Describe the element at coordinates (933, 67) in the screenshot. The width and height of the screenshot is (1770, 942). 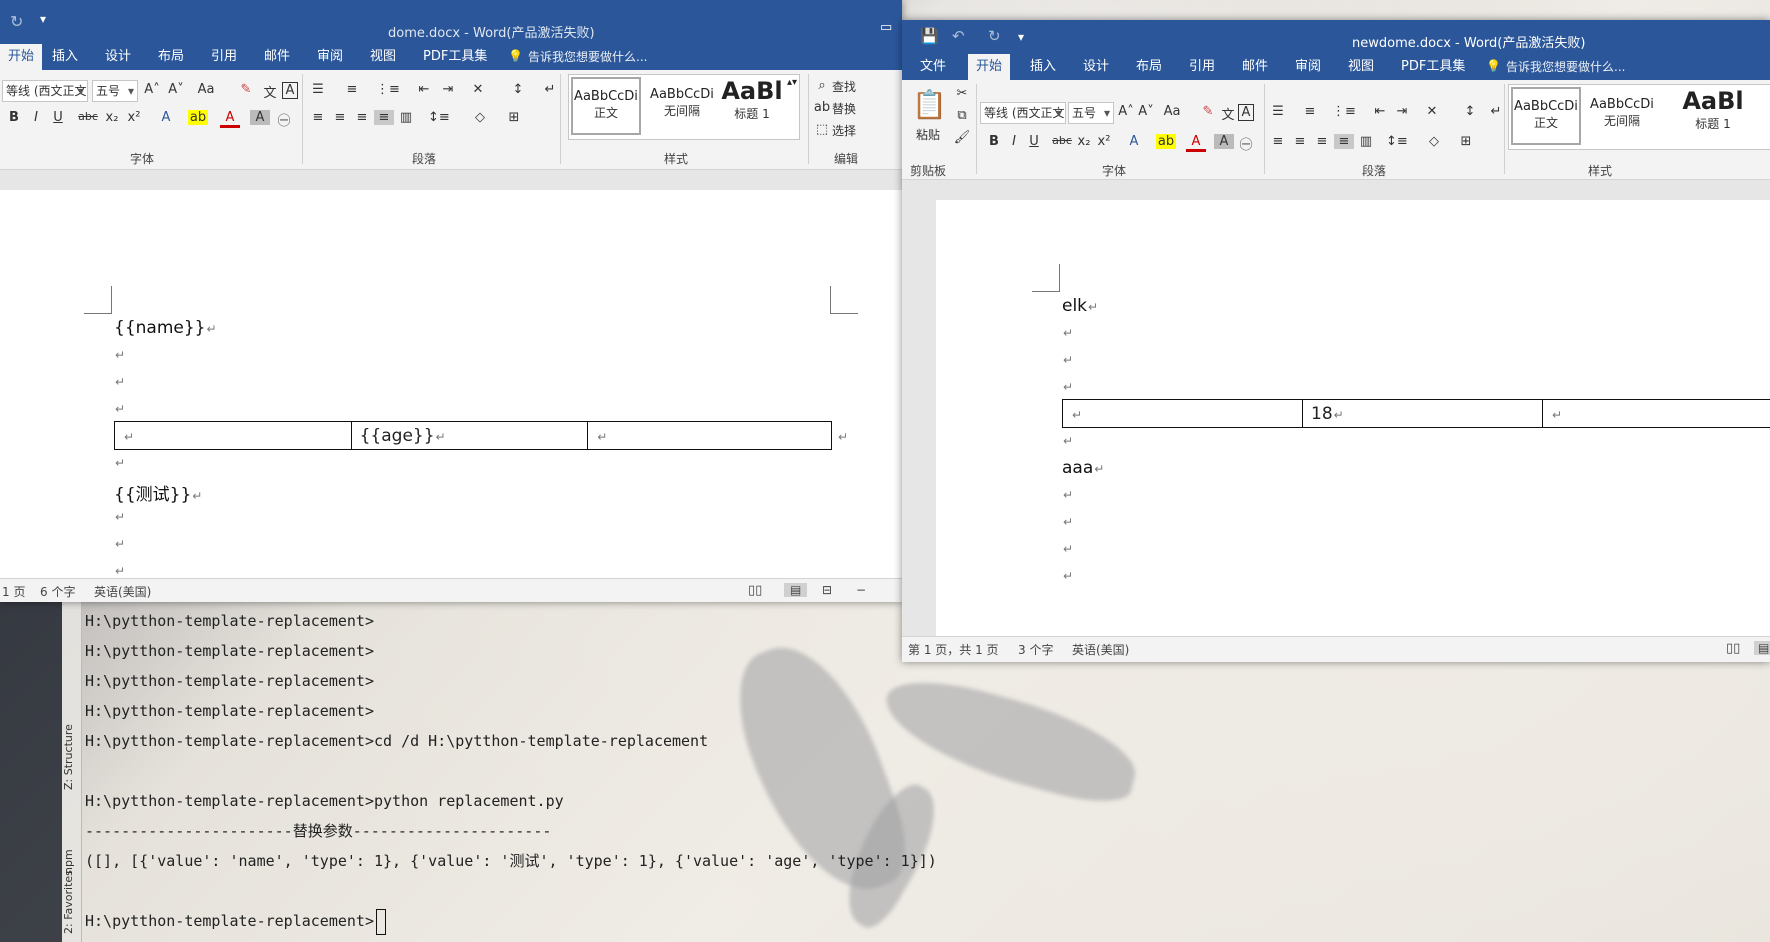
I see `tab-file: 文件` at that location.